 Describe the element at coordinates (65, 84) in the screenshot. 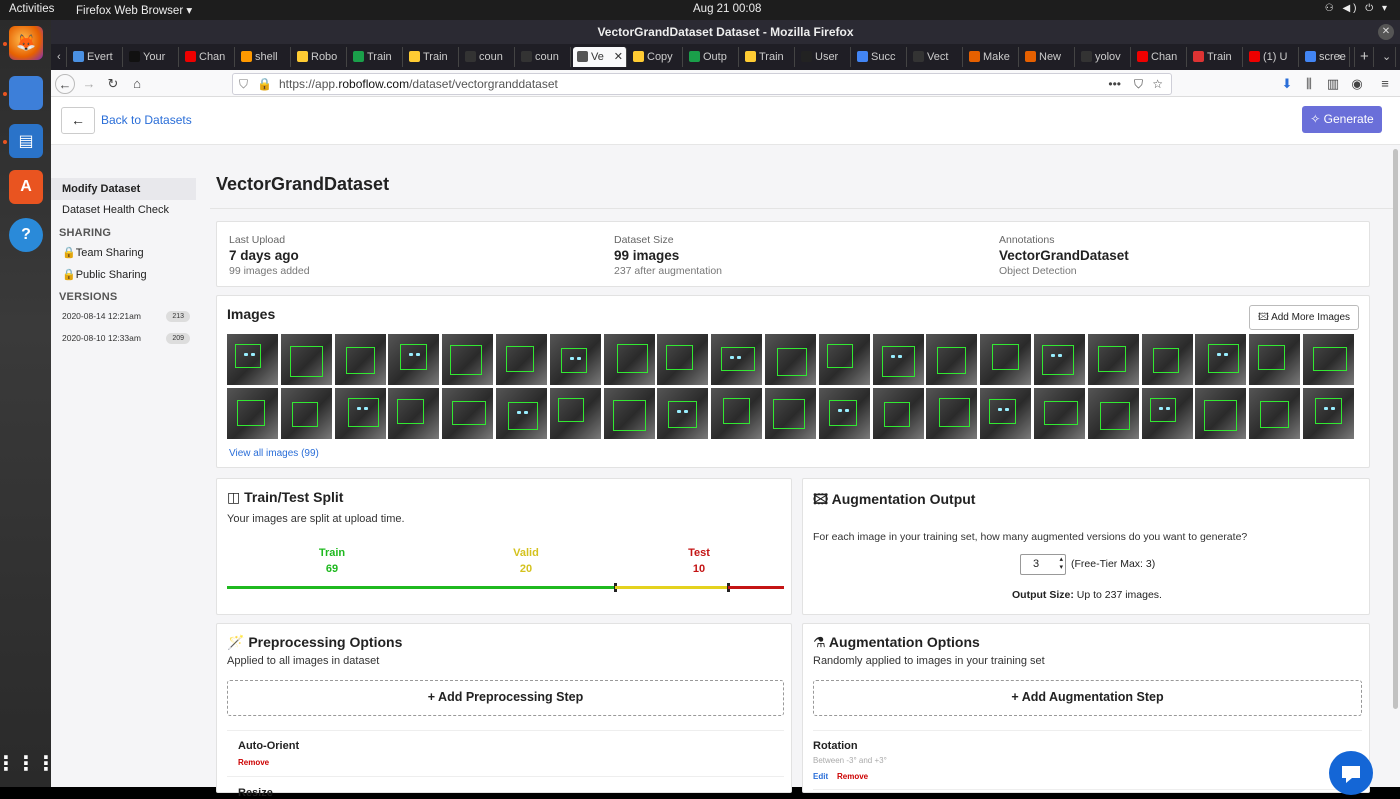

I see `back-icon: ←` at that location.